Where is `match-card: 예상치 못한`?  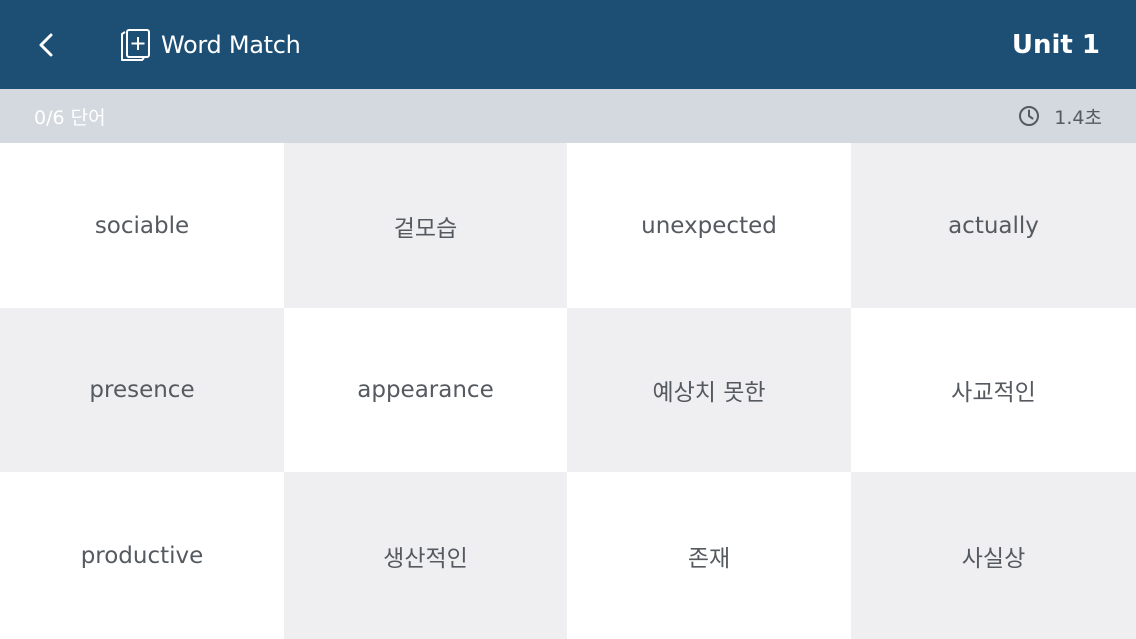
match-card: 예상치 못한 is located at coordinates (709, 390).